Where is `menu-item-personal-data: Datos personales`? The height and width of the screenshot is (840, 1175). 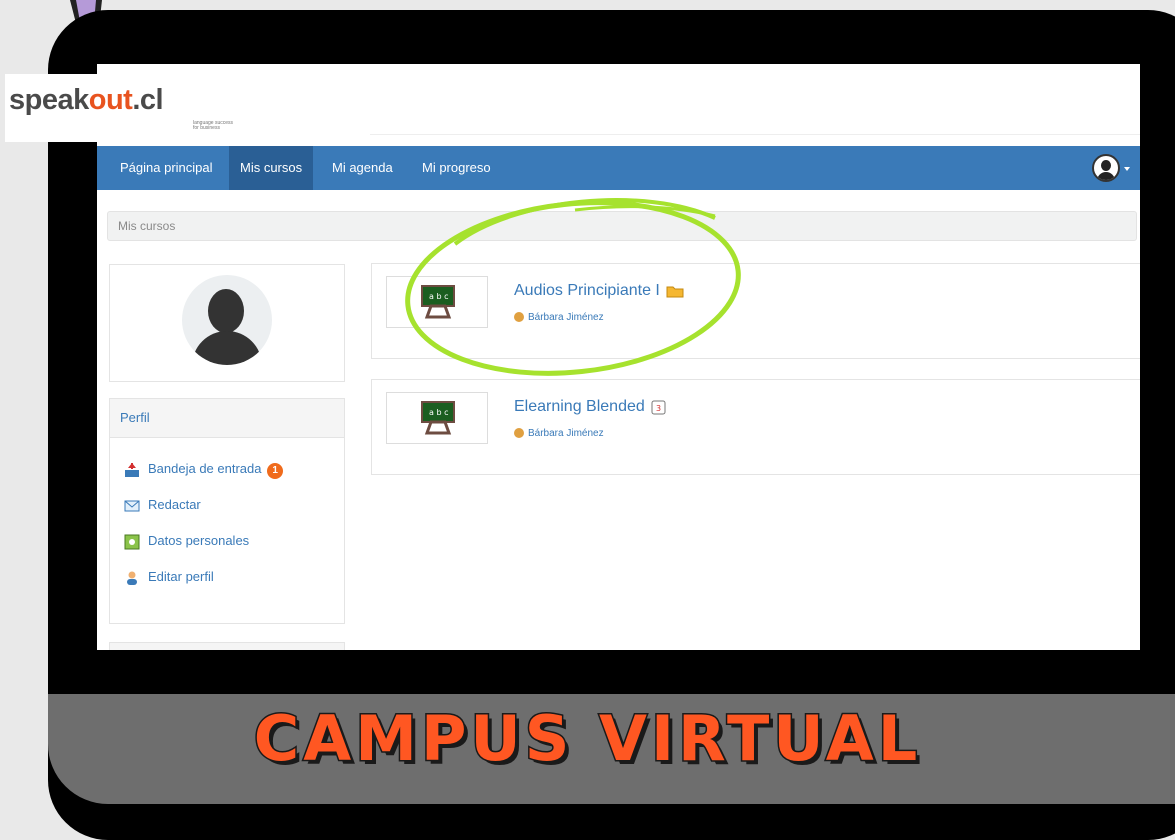
menu-item-personal-data: Datos personales is located at coordinates (186, 541).